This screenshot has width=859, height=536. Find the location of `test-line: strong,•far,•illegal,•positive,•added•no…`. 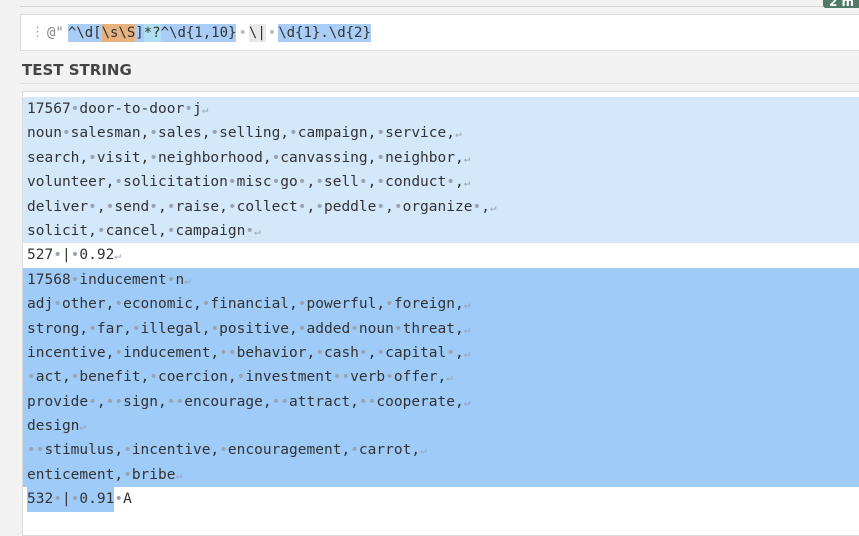

test-line: strong,•far,•illegal,•positive,•added•no… is located at coordinates (441, 328).